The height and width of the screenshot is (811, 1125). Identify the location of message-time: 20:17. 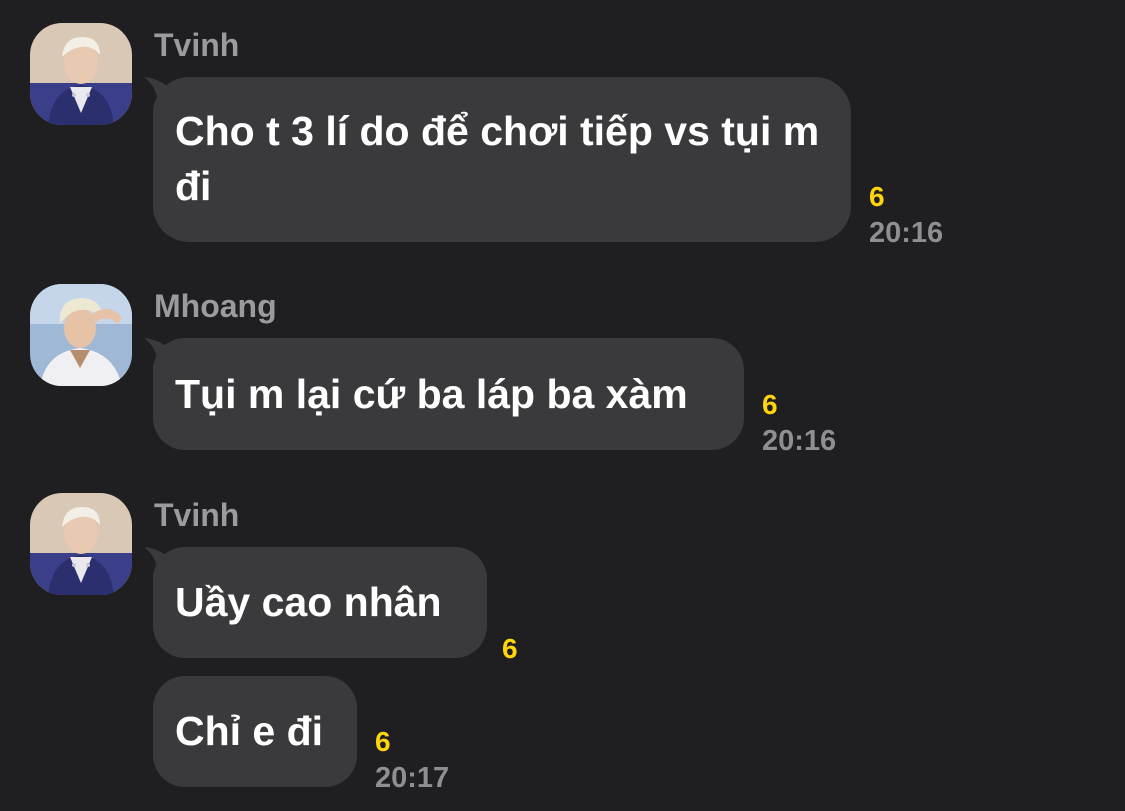
(412, 778).